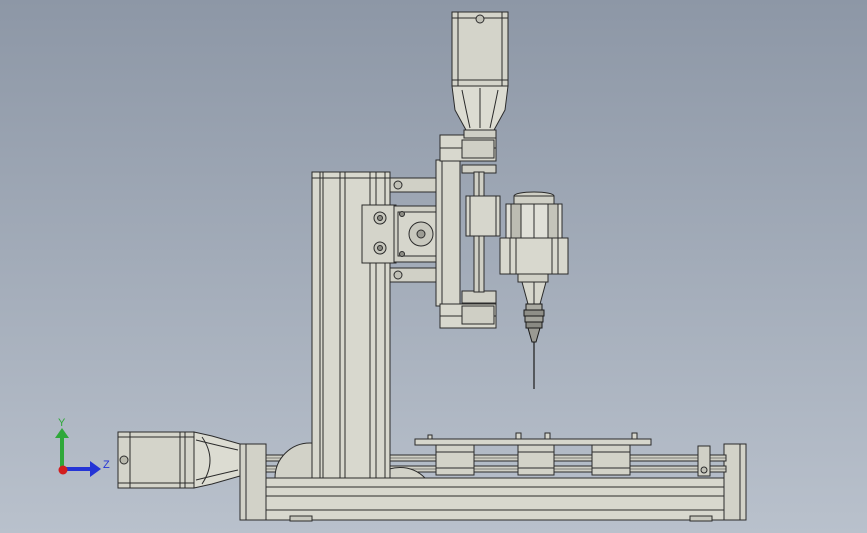 The width and height of the screenshot is (867, 533). What do you see at coordinates (82, 447) in the screenshot?
I see `axis-triad: Y Z` at bounding box center [82, 447].